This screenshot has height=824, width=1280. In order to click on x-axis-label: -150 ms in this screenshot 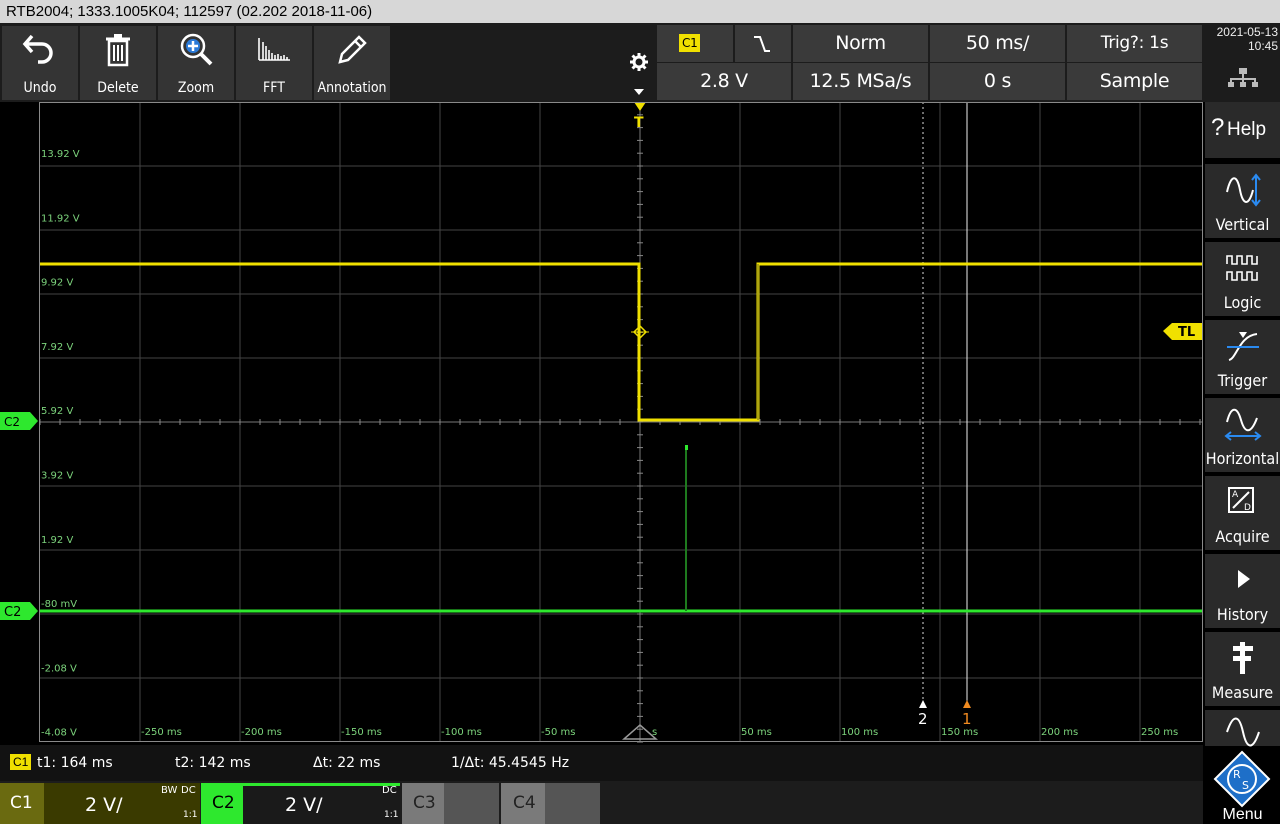, I will do `click(361, 732)`.